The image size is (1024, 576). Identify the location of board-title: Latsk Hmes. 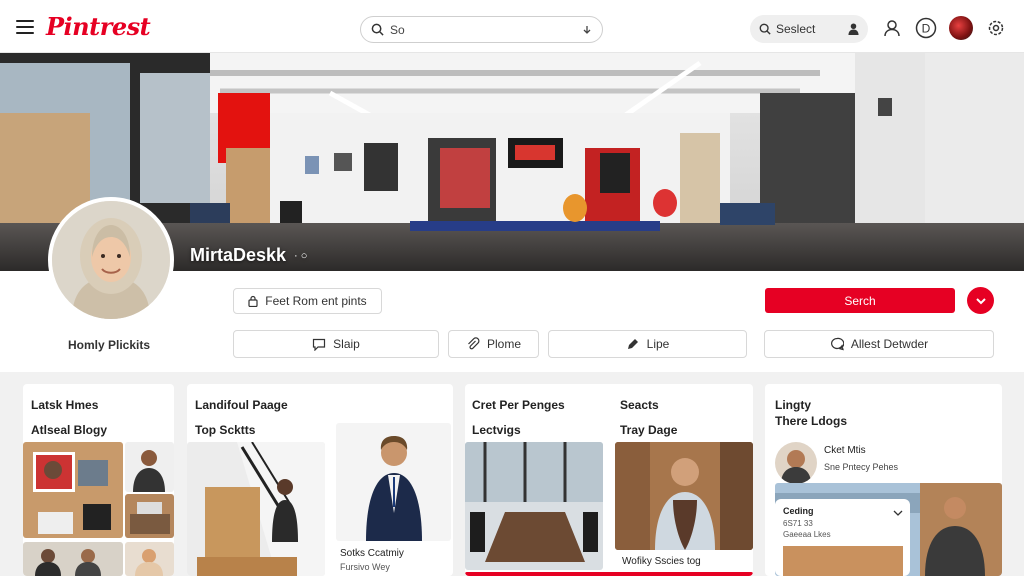
(65, 405).